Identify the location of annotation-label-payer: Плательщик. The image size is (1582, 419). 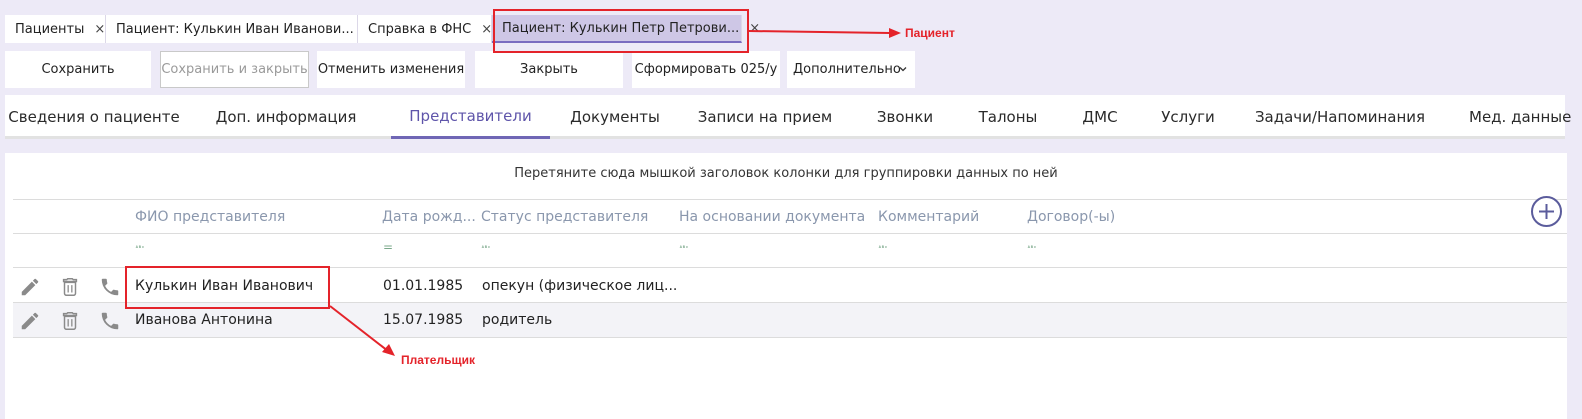
(438, 360).